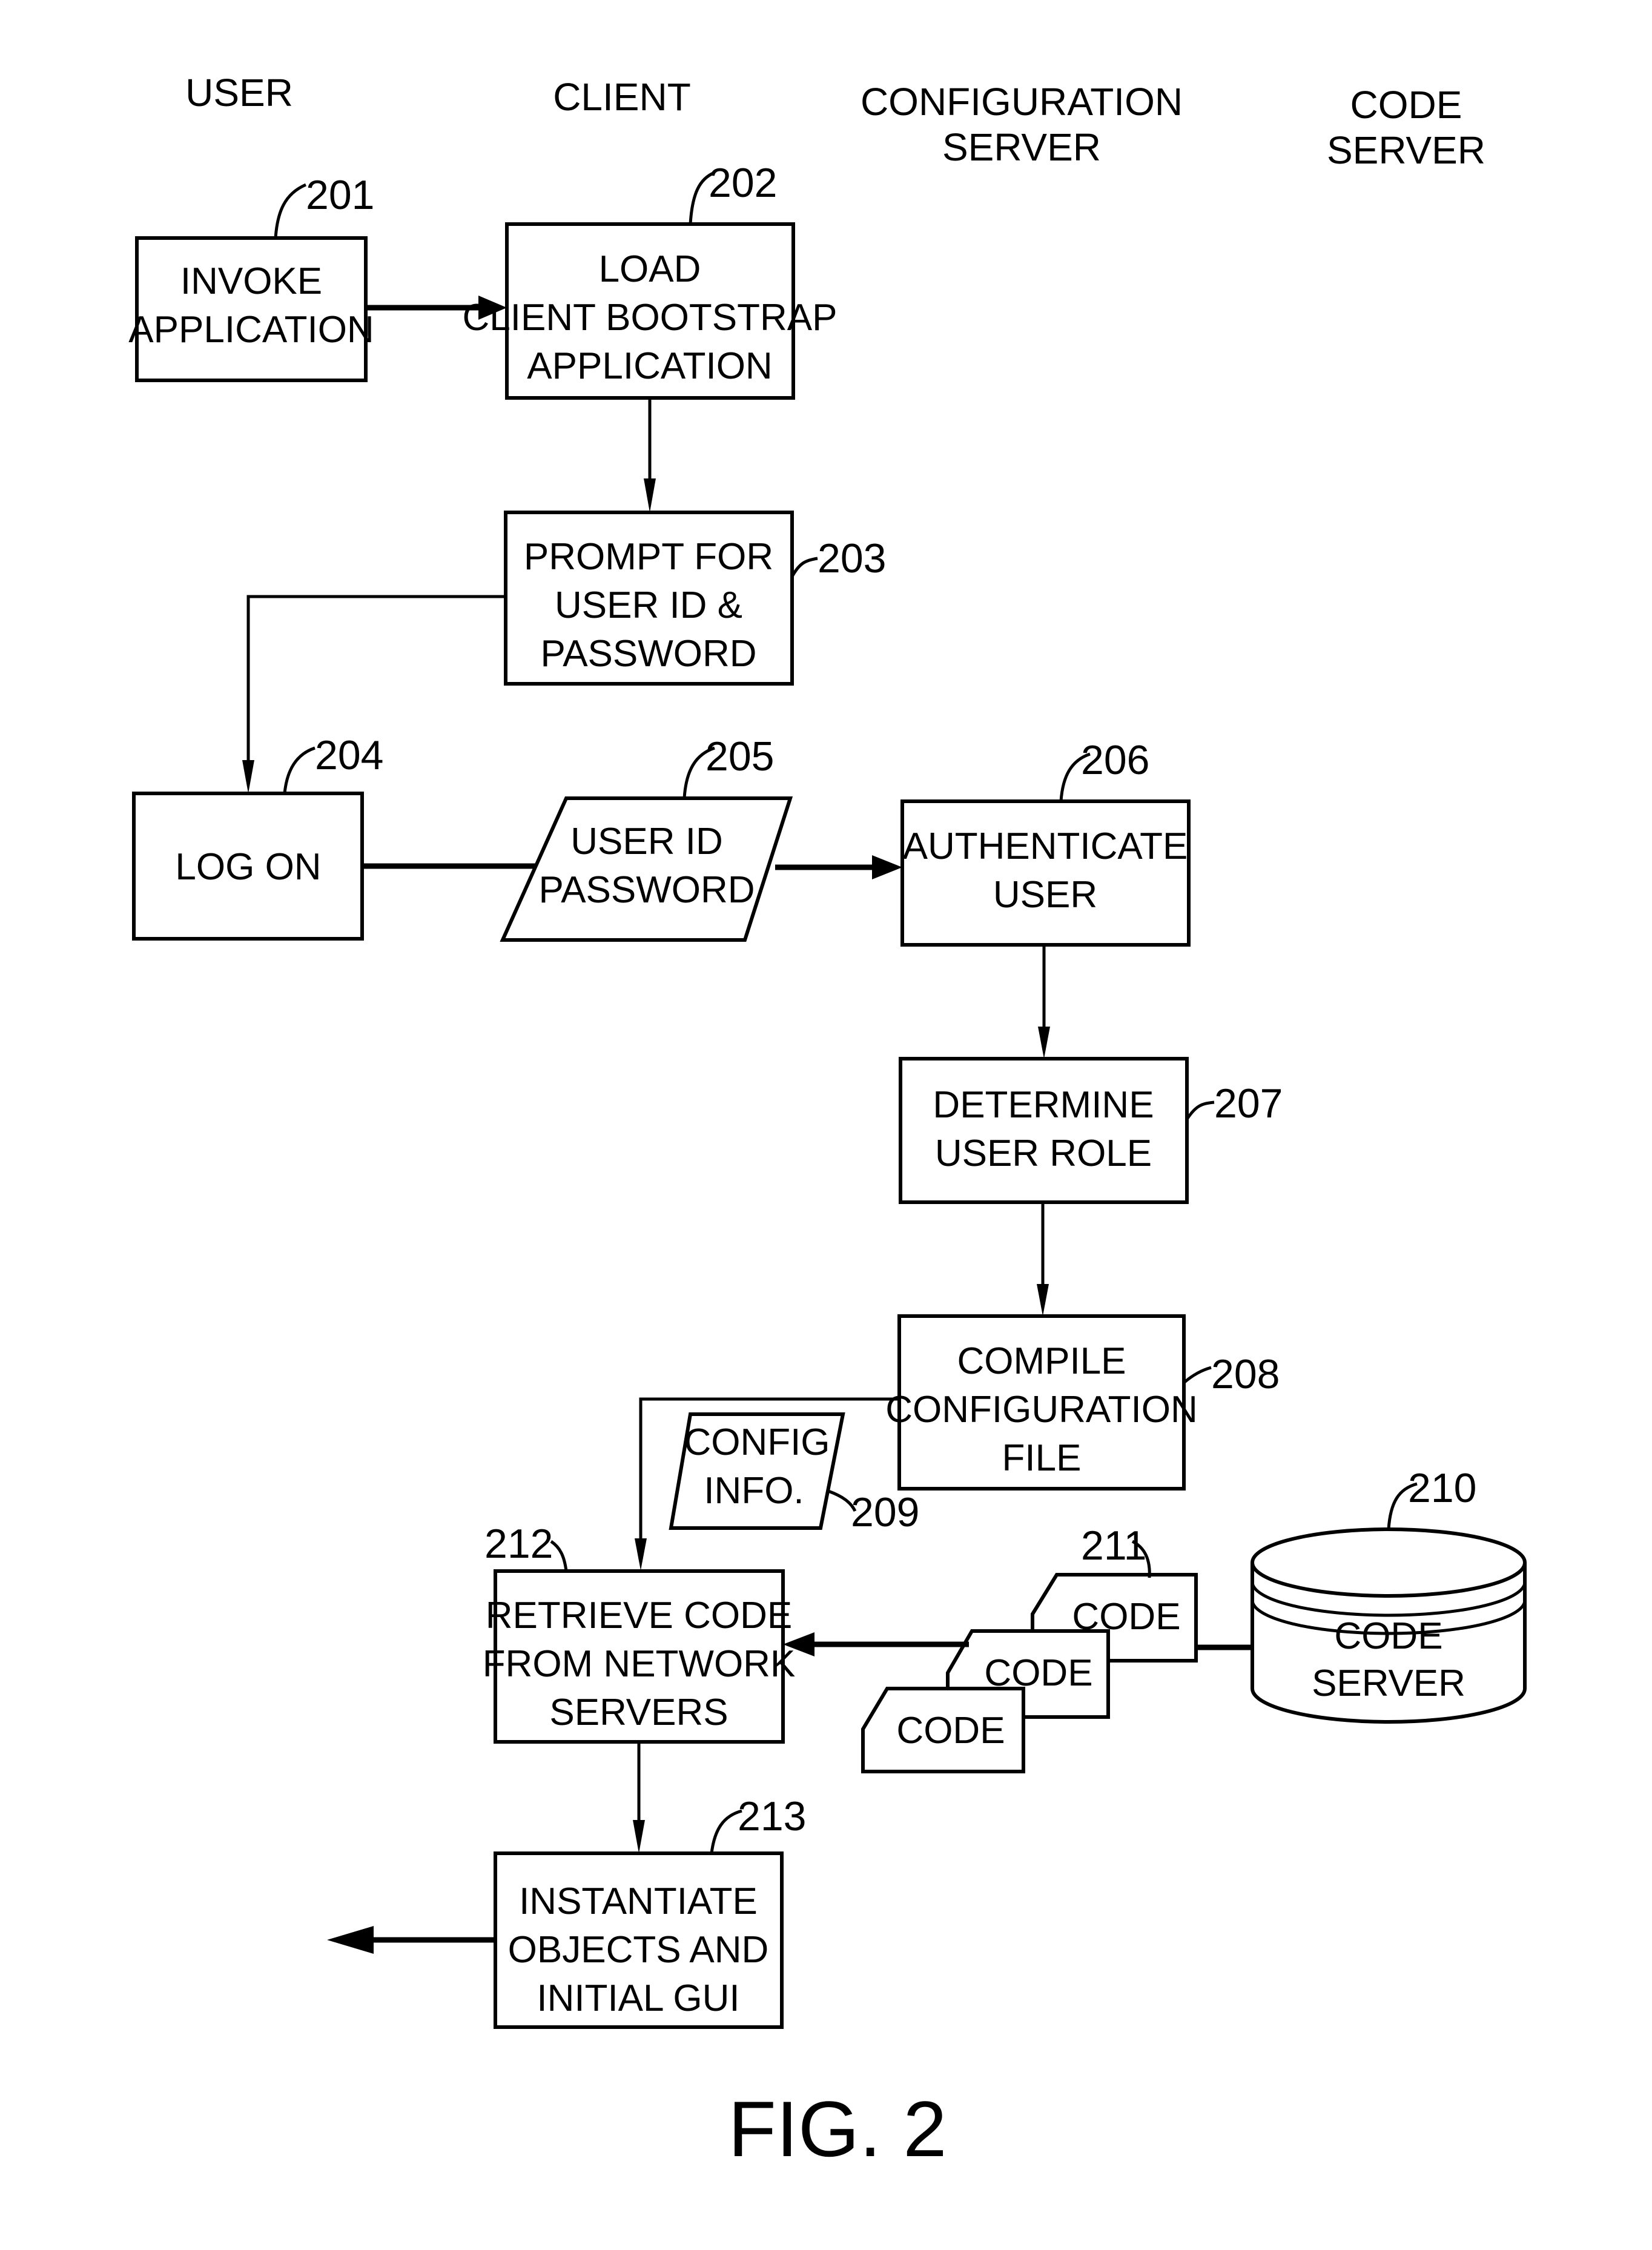  Describe the element at coordinates (1406, 105) in the screenshot. I see `lane-header-code-server-line1: CODE` at that location.